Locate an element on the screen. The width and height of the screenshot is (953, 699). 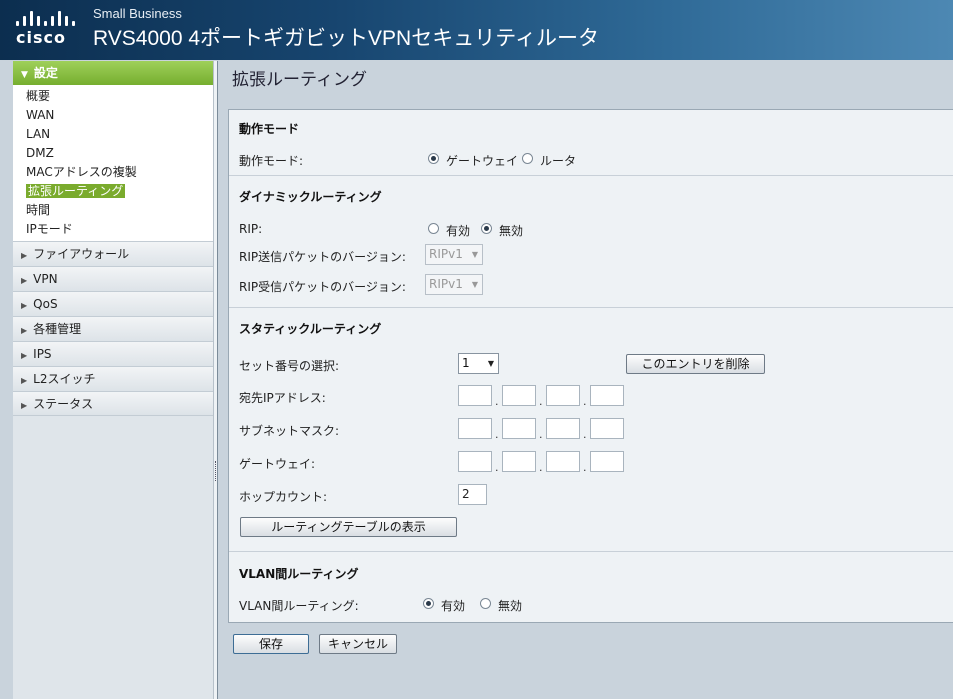
show-routing-table-button: ルーティングテーブルの表示 is located at coordinates (348, 527).